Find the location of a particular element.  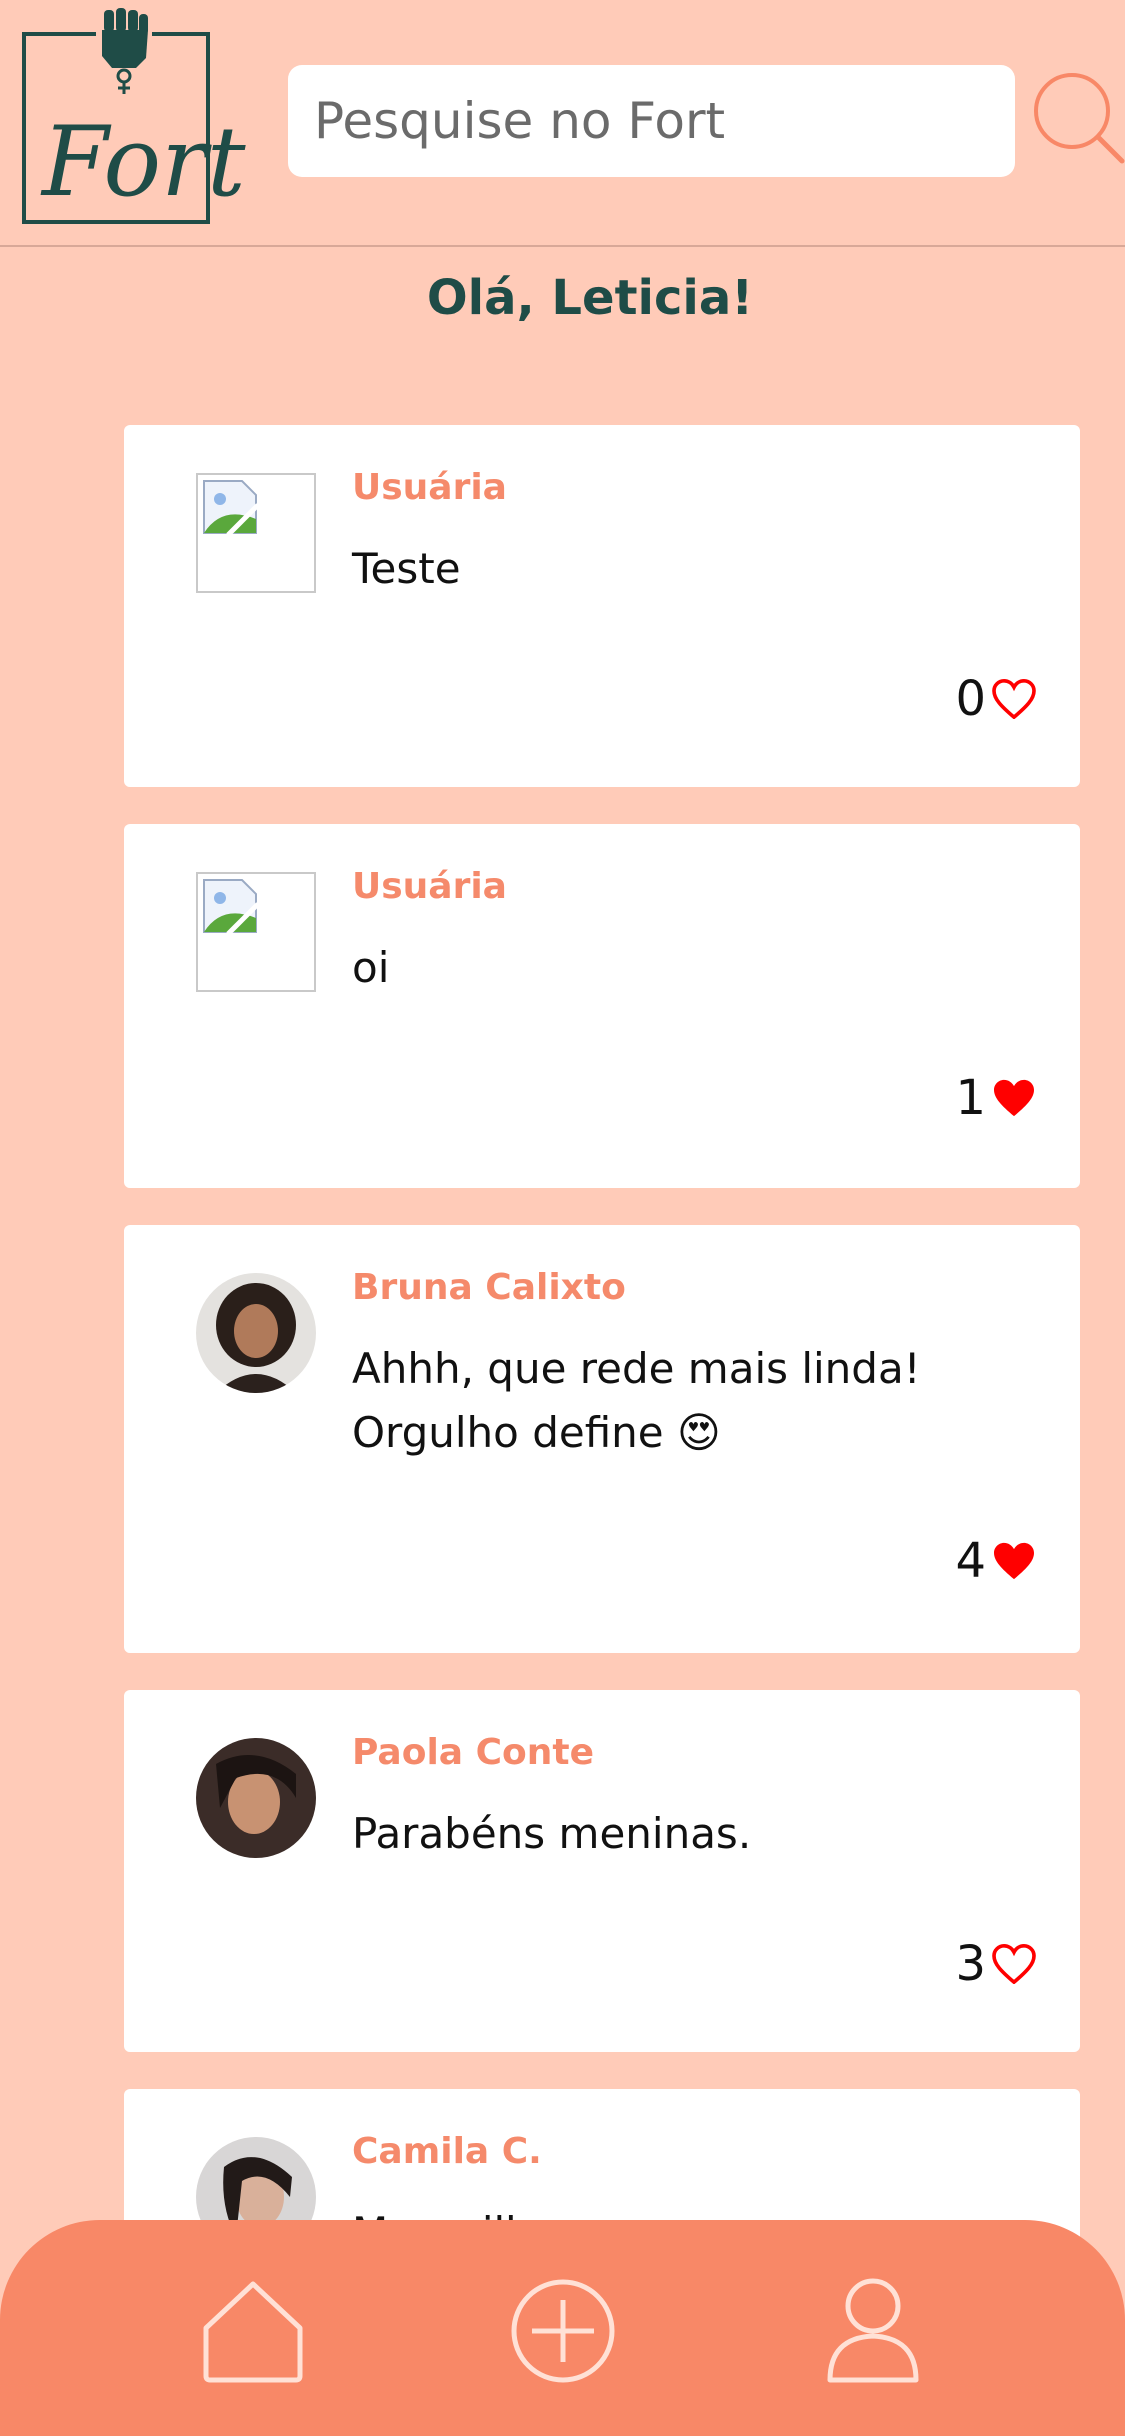

raised-fist-icon is located at coordinates (124, 53).